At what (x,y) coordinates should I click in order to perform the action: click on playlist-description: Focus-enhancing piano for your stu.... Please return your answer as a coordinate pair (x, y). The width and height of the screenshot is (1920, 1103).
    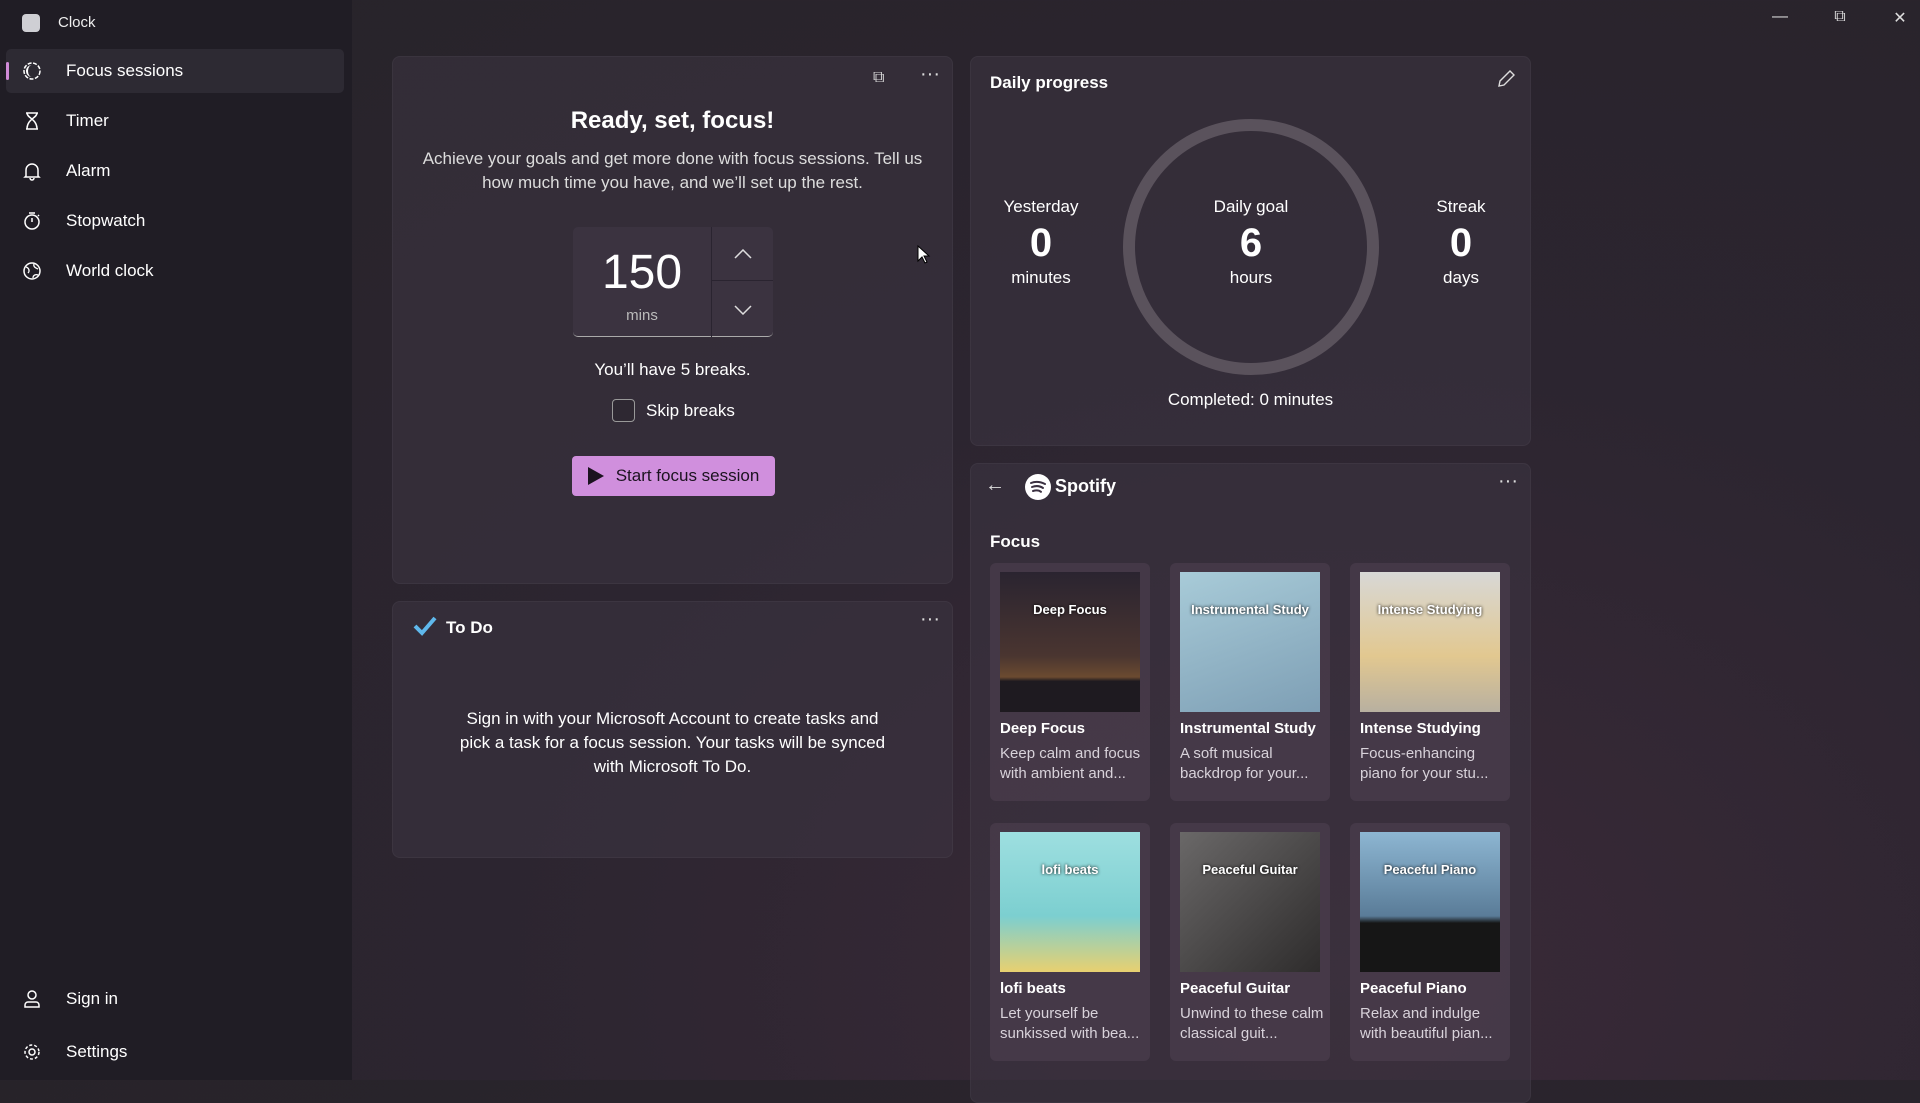
    Looking at the image, I should click on (1424, 763).